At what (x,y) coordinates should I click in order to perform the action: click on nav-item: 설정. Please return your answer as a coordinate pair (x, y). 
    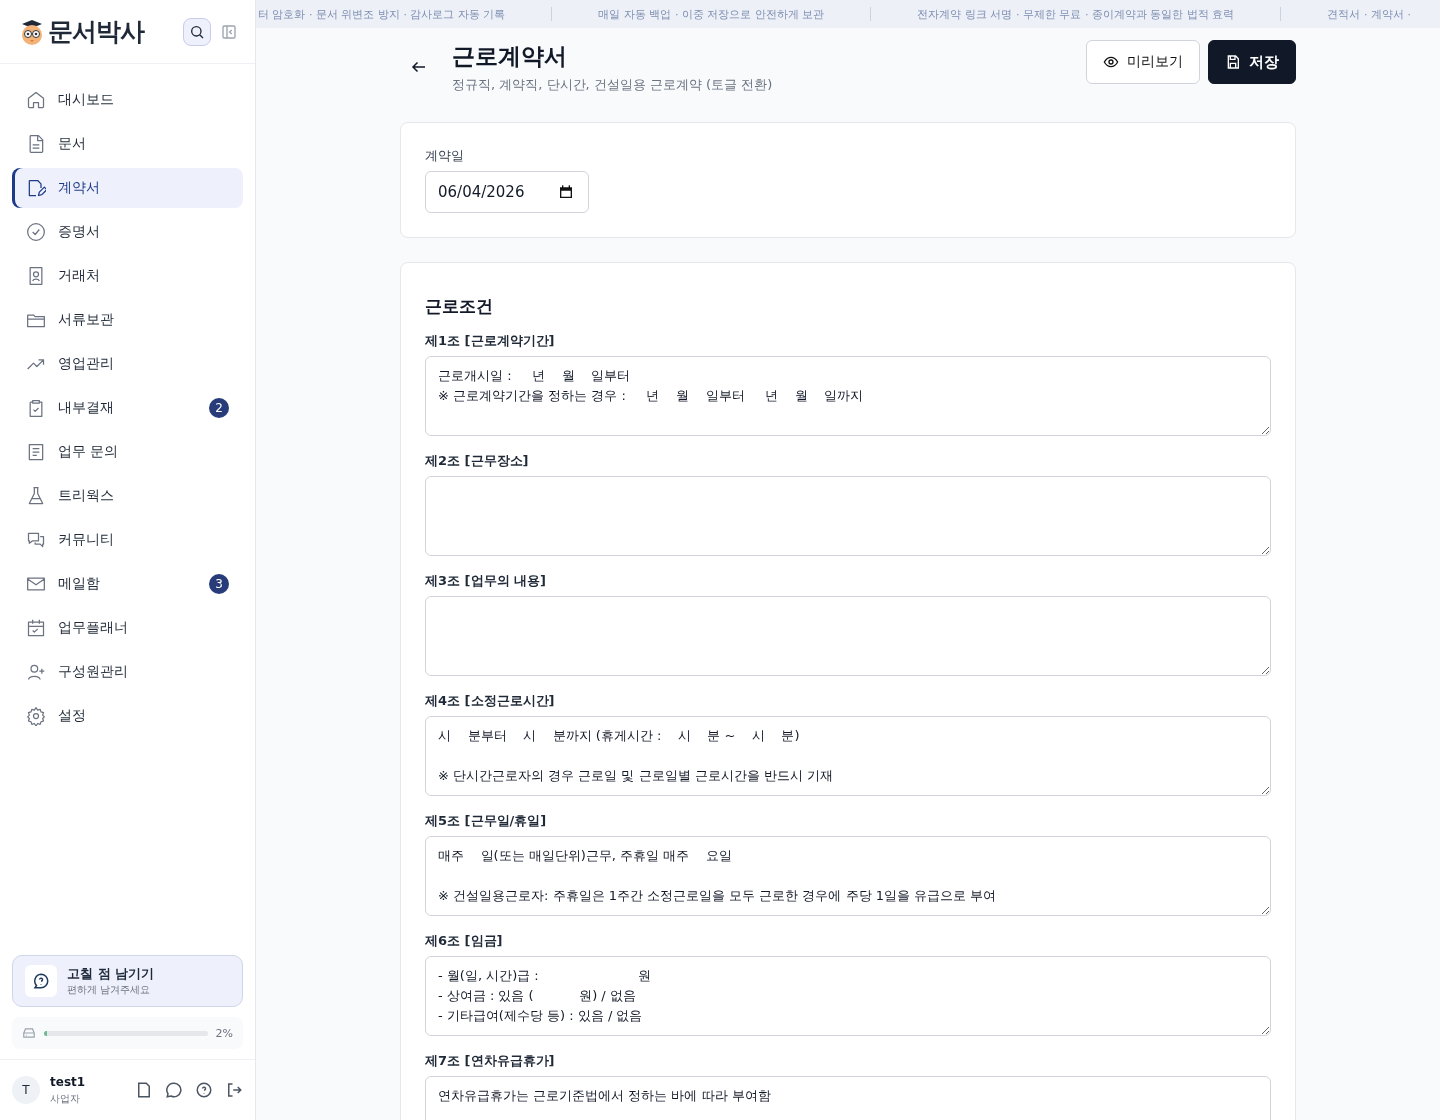
    Looking at the image, I should click on (127, 716).